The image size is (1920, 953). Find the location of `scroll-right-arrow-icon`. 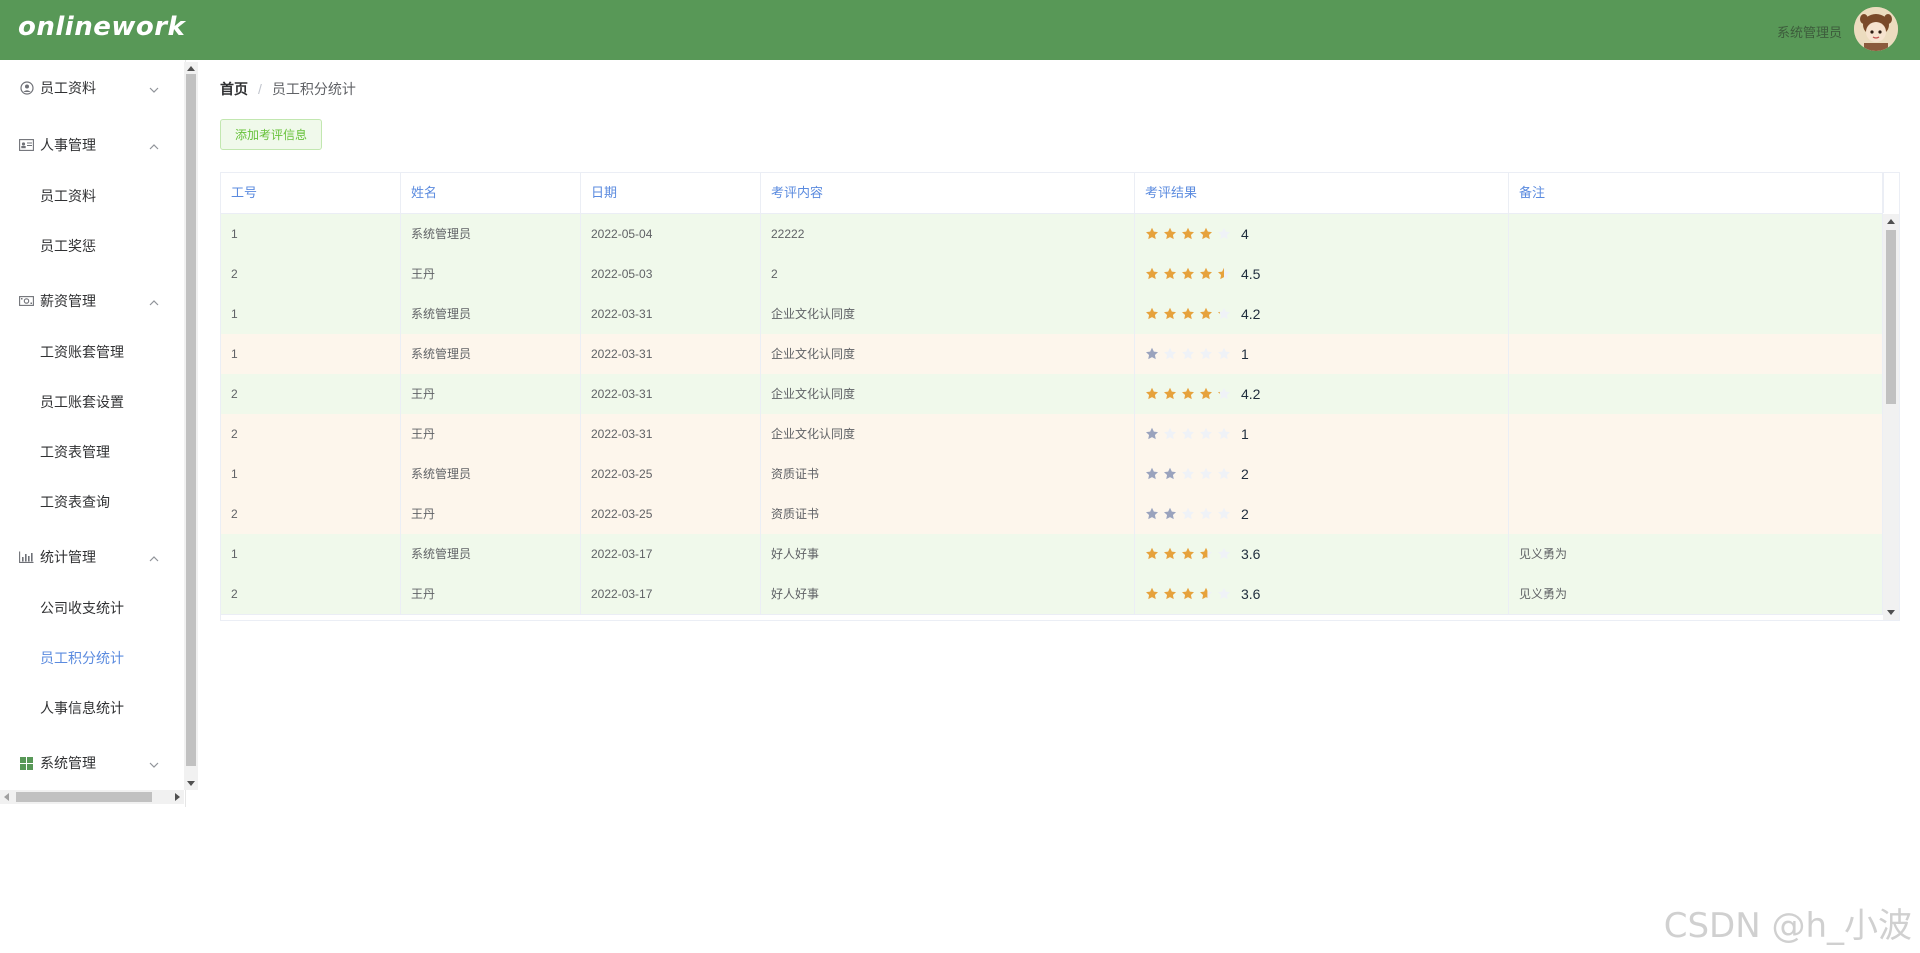

scroll-right-arrow-icon is located at coordinates (177, 797).